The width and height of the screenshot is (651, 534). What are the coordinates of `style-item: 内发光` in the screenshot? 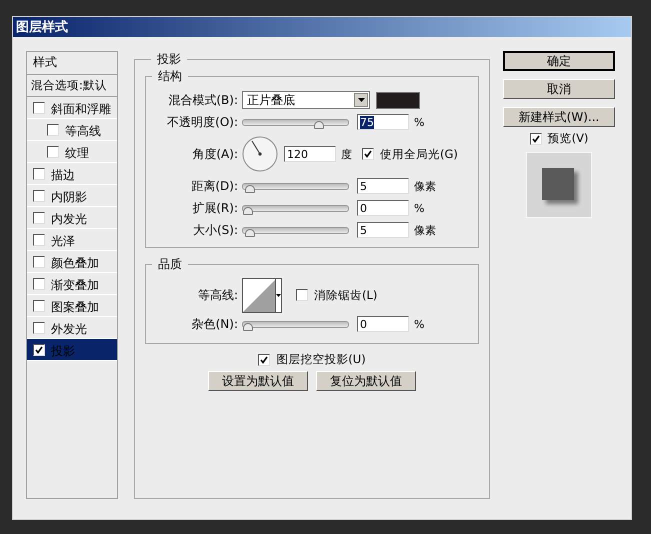 It's located at (72, 218).